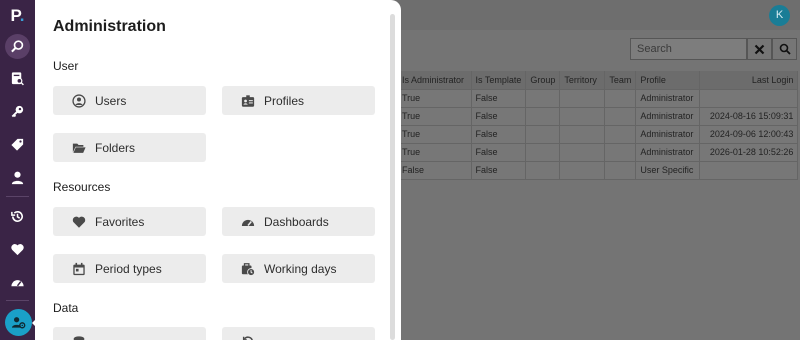 The height and width of the screenshot is (340, 800). I want to click on table-row: False False User Specific, so click(598, 170).